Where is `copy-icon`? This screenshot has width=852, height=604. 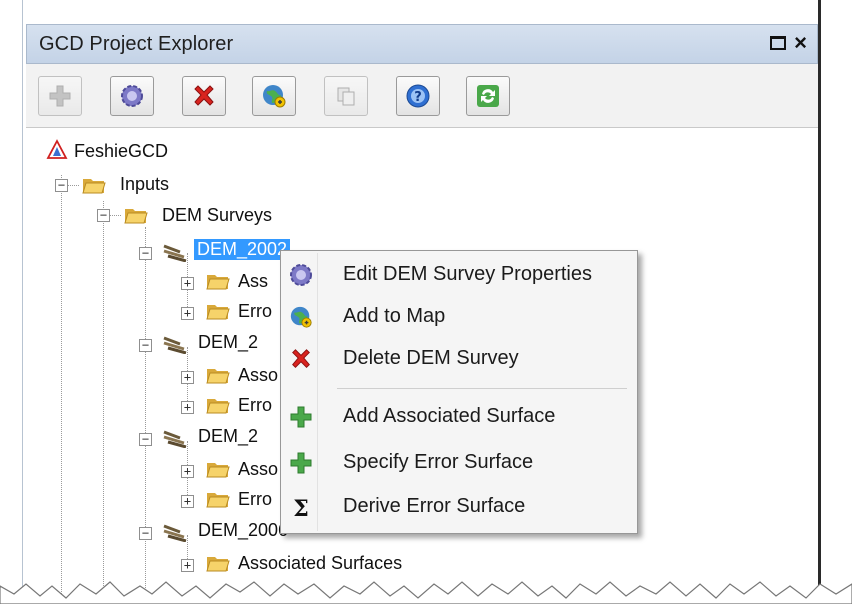
copy-icon is located at coordinates (346, 96).